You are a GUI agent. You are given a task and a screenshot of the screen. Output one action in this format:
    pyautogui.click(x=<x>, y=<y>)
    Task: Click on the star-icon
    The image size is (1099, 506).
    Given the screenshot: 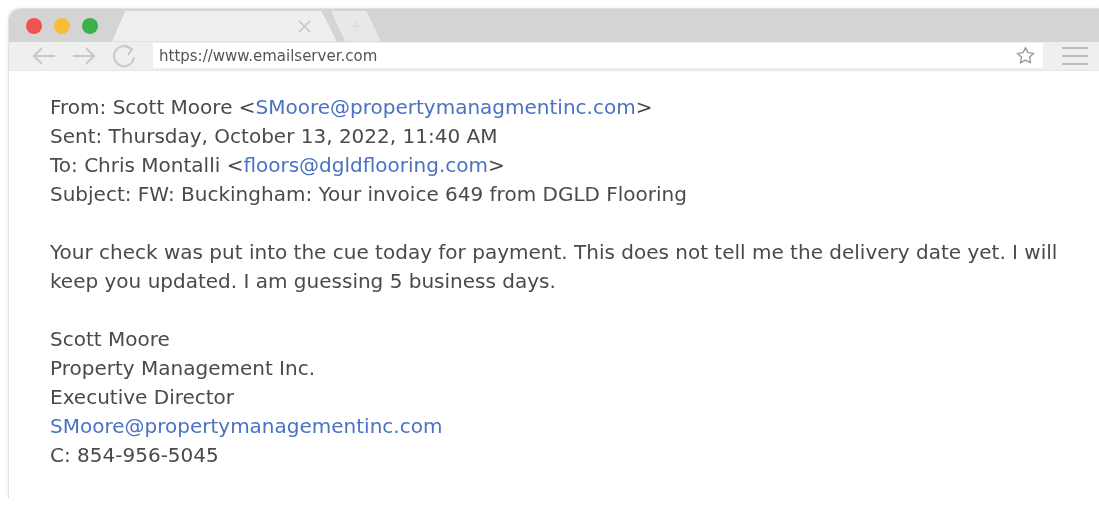 What is the action you would take?
    pyautogui.click(x=1025, y=56)
    